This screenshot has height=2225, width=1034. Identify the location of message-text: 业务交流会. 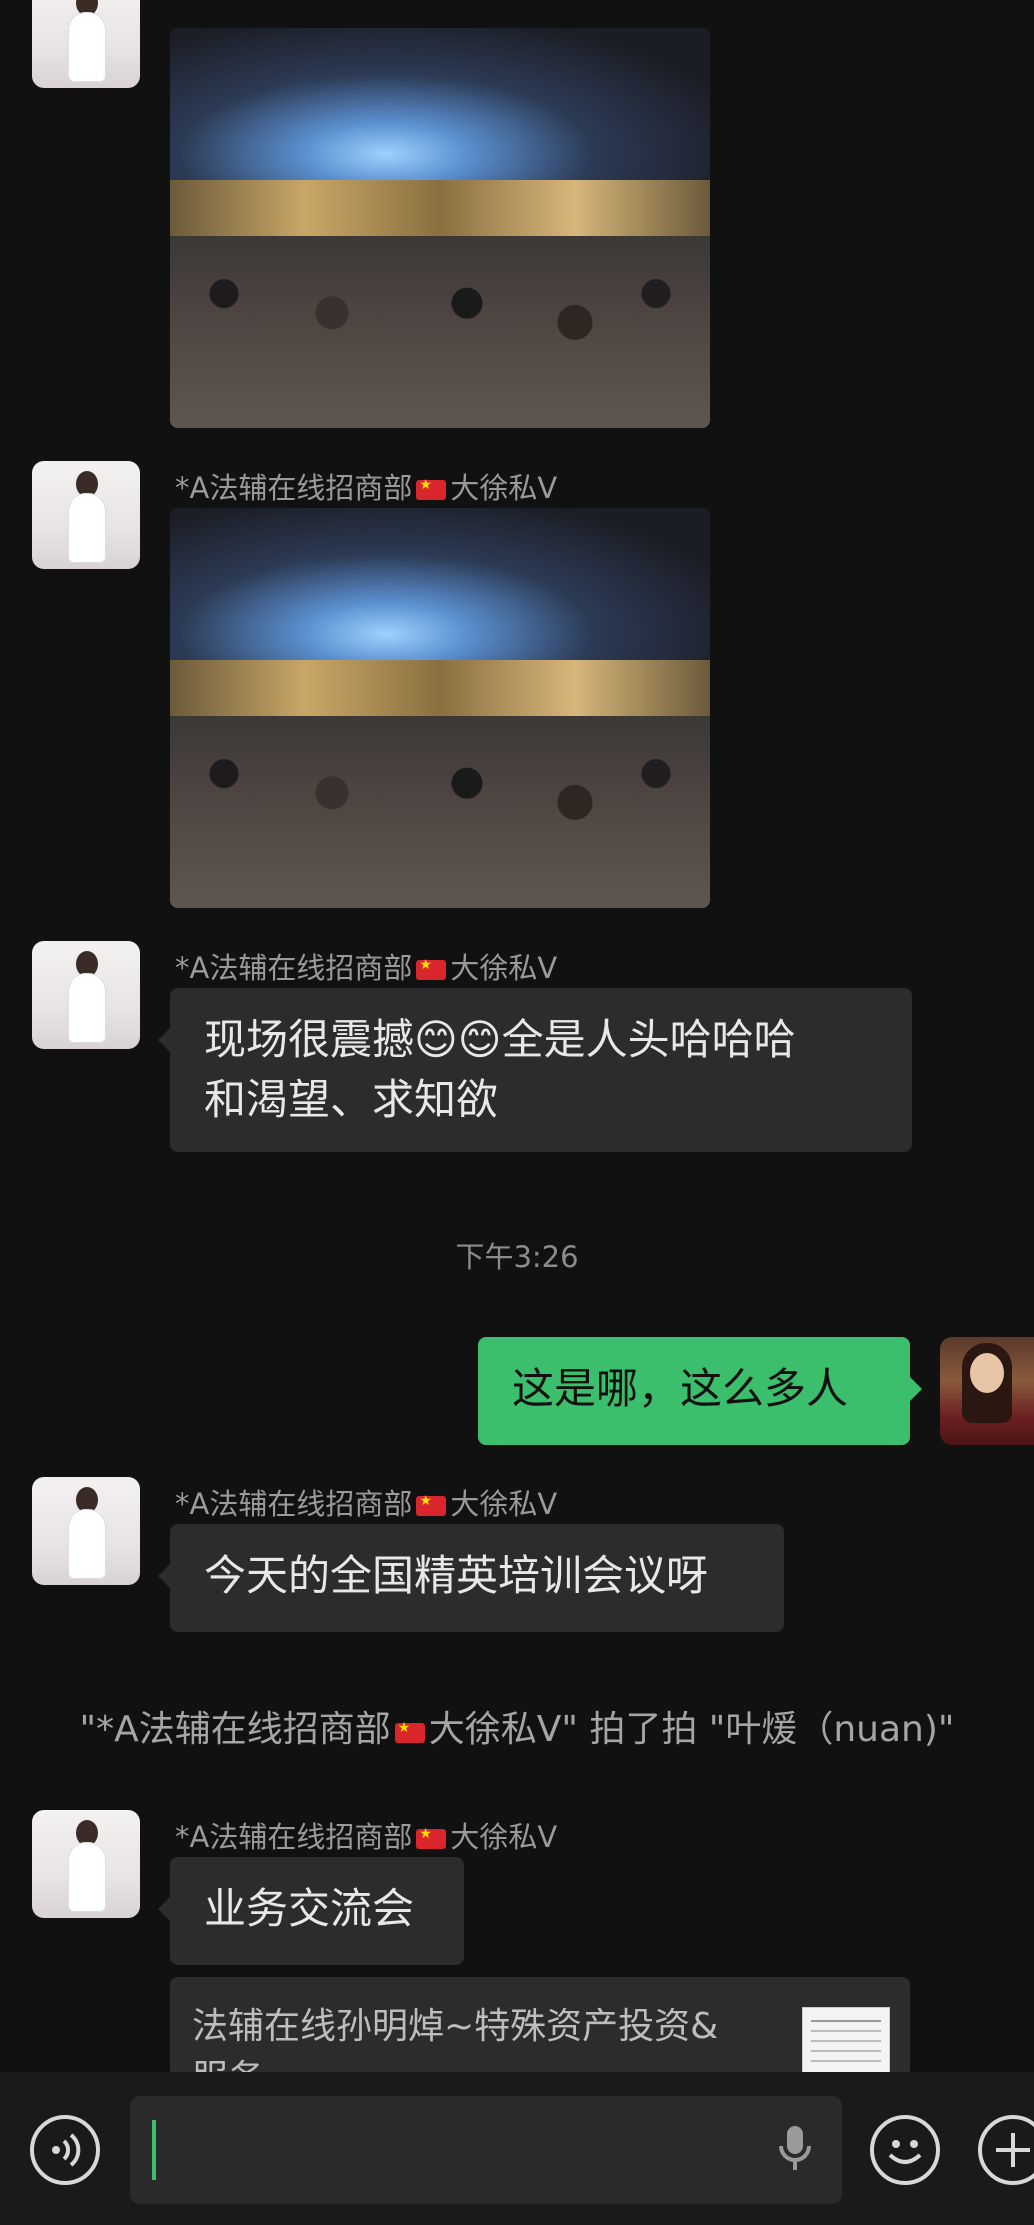
(309, 1908).